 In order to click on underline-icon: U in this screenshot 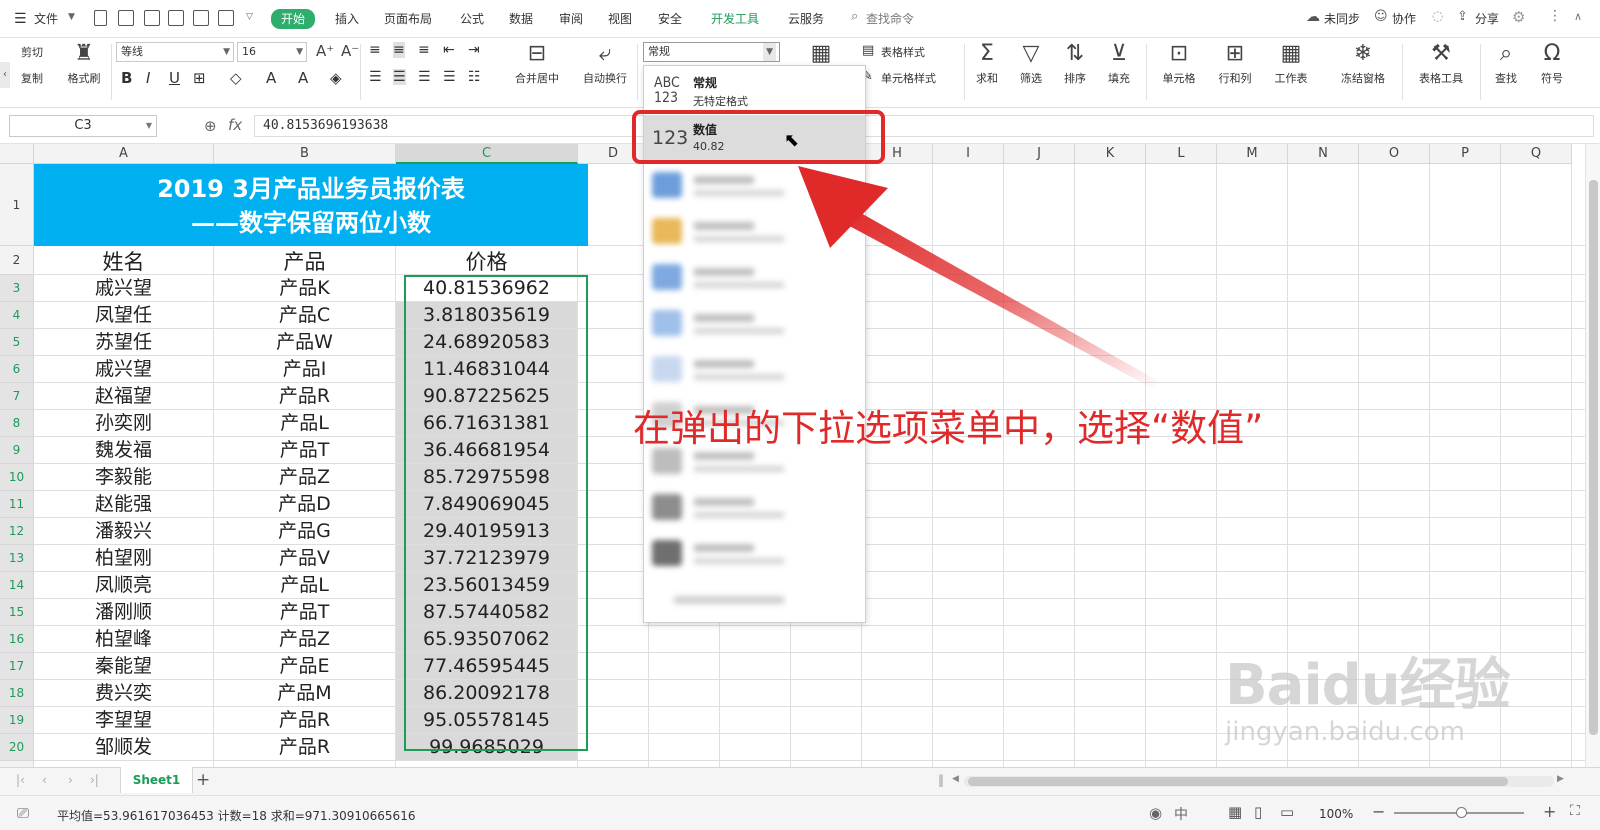, I will do `click(174, 78)`.